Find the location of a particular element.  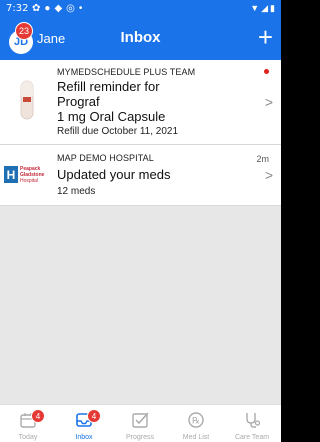

tab-label: Med List is located at coordinates (196, 437).